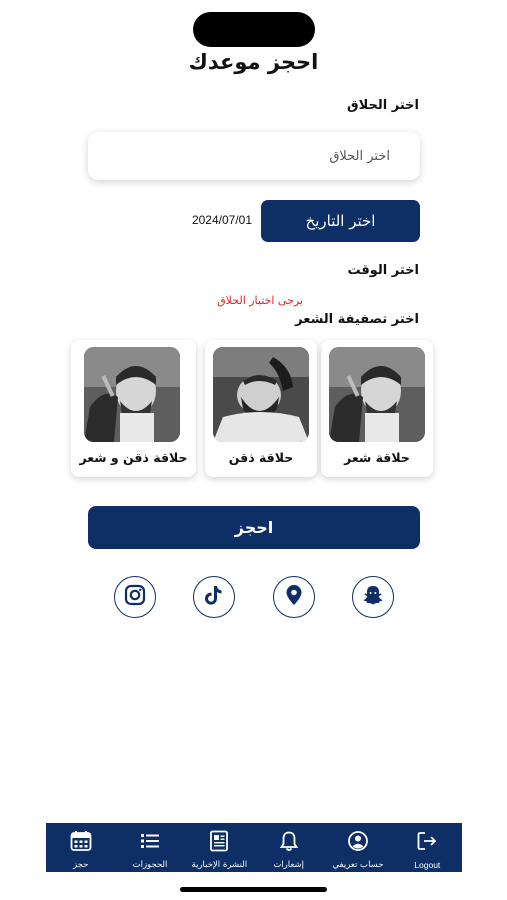 The width and height of the screenshot is (507, 900). I want to click on time-label: اختر الوقت, so click(383, 270).